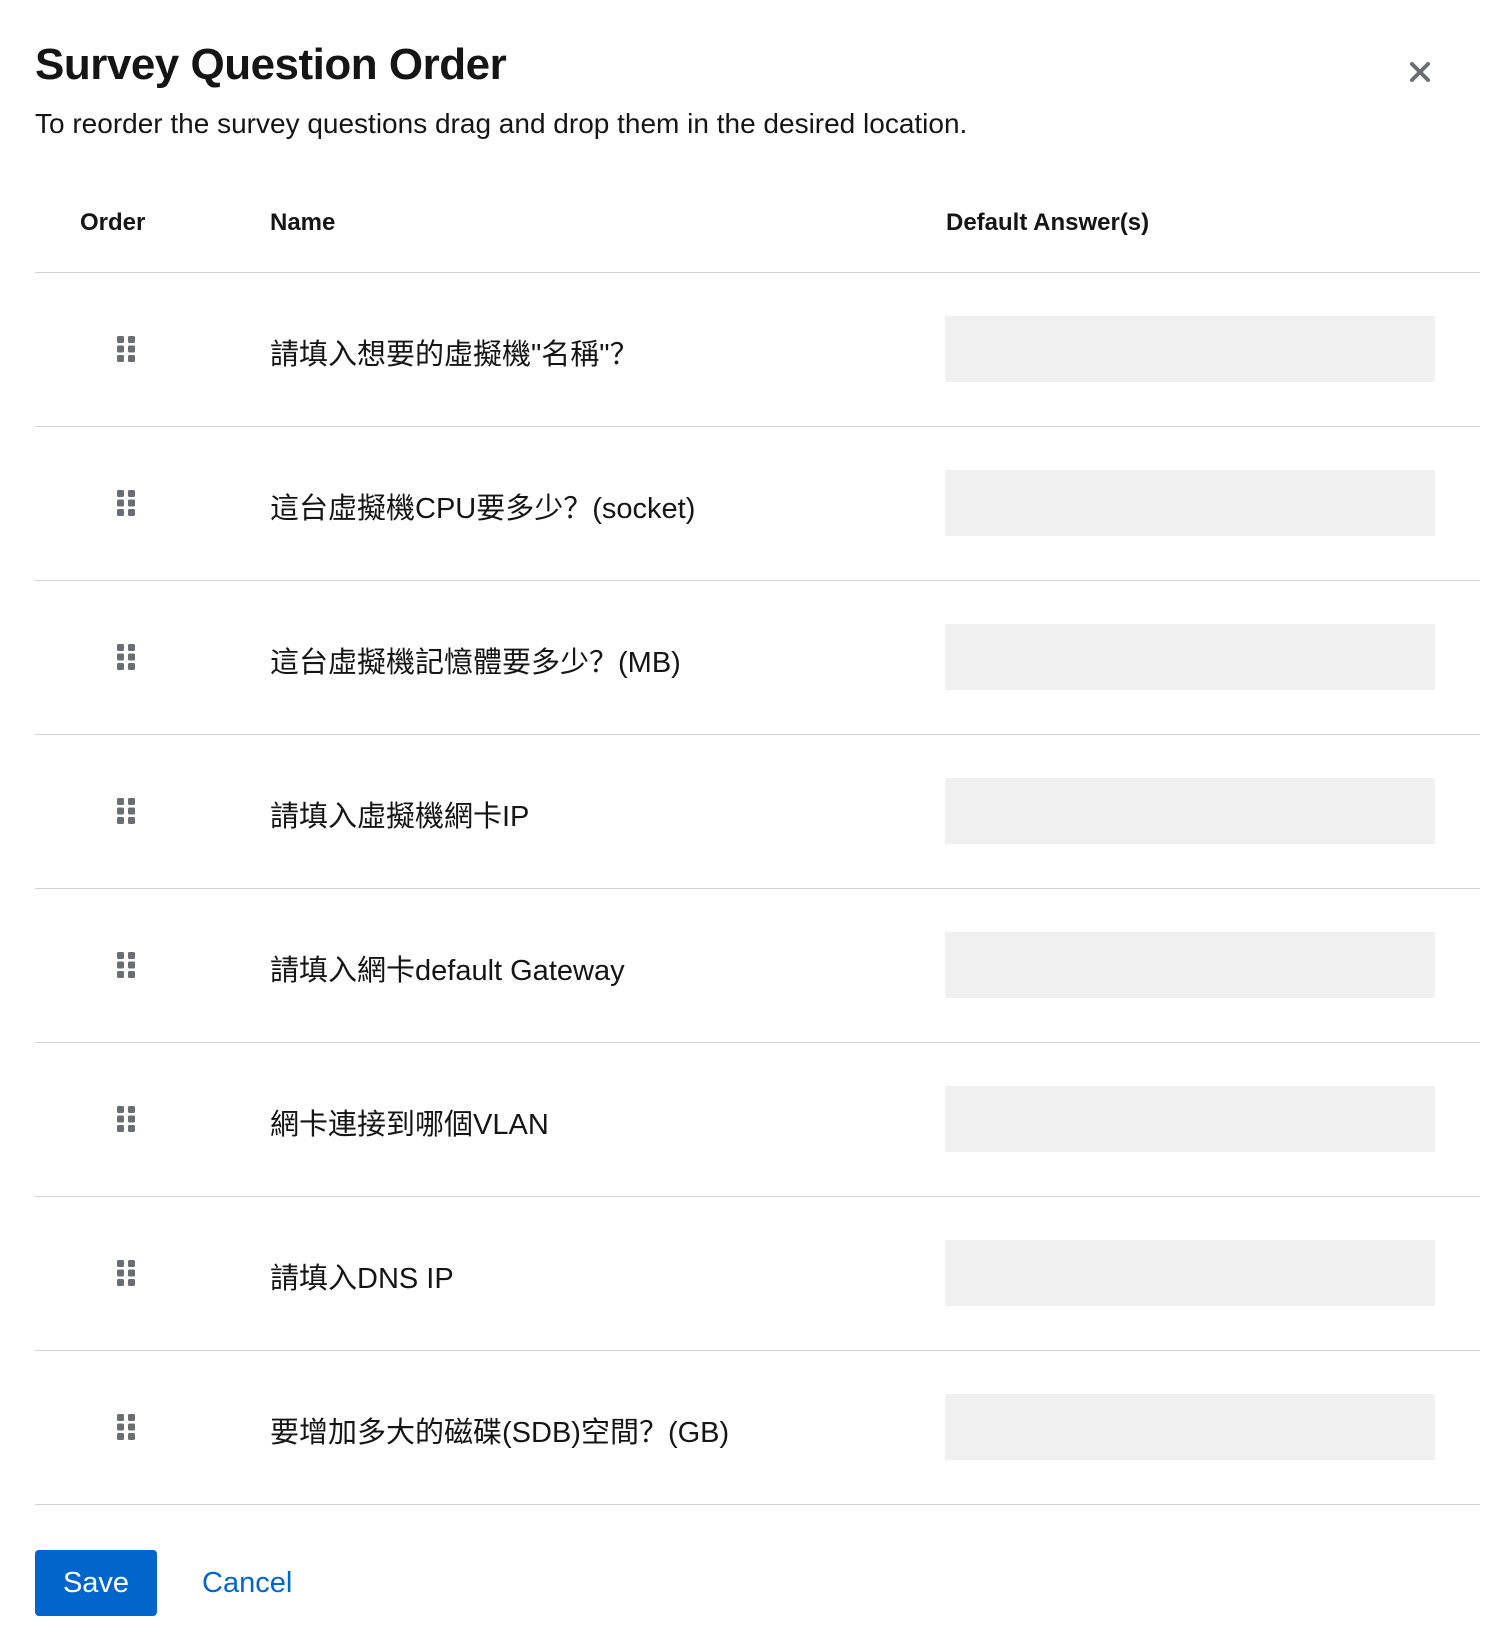 The width and height of the screenshot is (1510, 1640). Describe the element at coordinates (271, 64) in the screenshot. I see `modal-title: Survey Question Order` at that location.